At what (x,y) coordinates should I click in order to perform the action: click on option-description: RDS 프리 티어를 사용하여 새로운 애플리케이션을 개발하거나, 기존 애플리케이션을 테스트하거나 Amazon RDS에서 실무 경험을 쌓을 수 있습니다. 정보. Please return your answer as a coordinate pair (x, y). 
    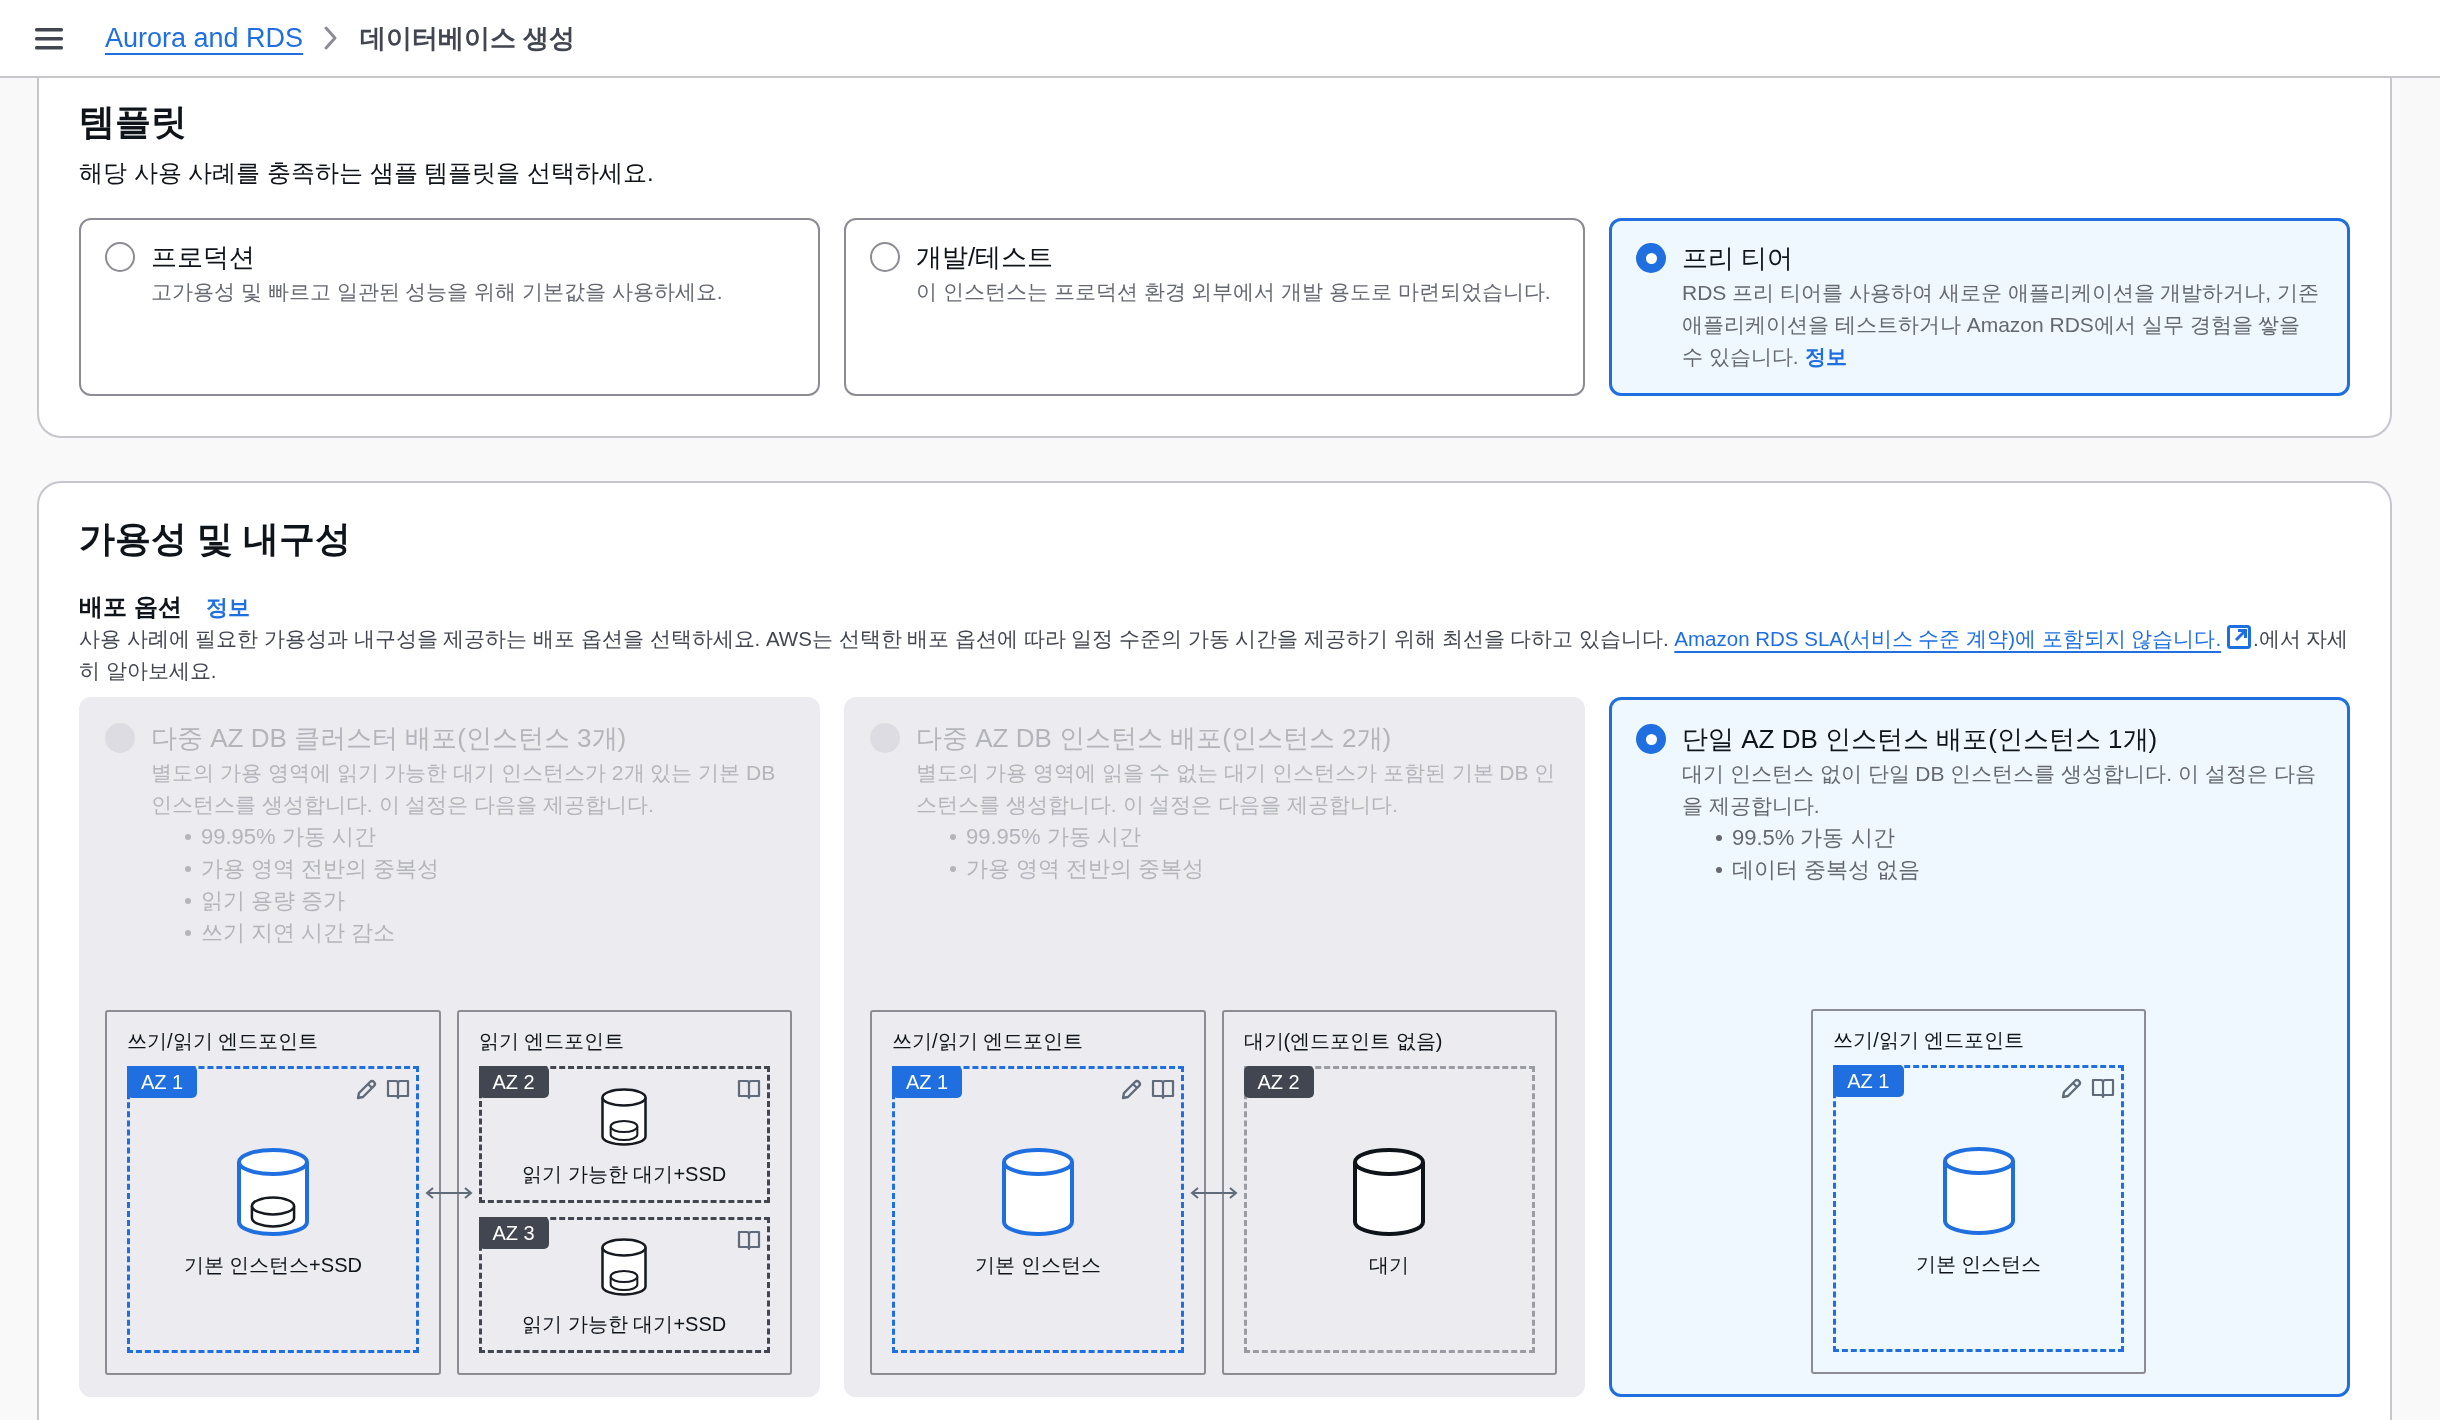
    Looking at the image, I should click on (2001, 325).